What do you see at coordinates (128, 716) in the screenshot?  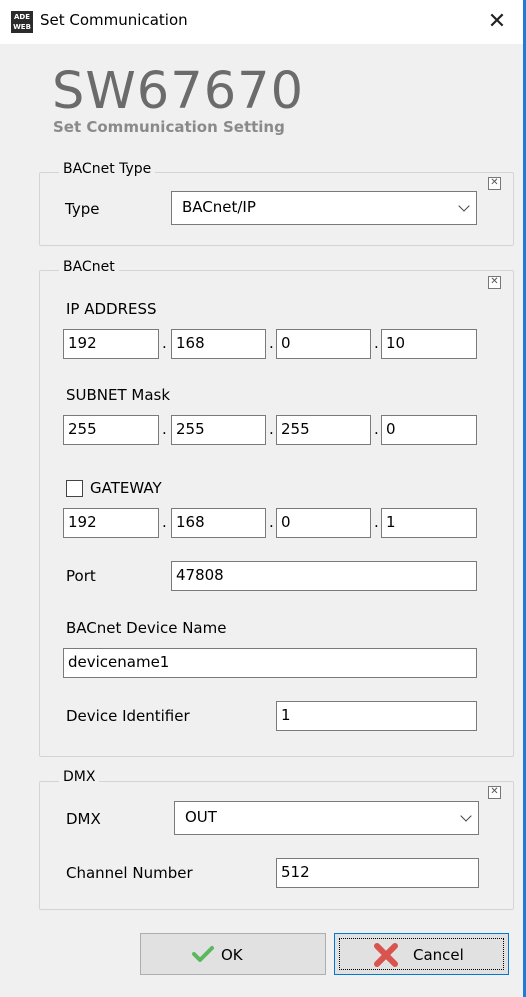 I see `device-identifier-label: Device Identifier` at bounding box center [128, 716].